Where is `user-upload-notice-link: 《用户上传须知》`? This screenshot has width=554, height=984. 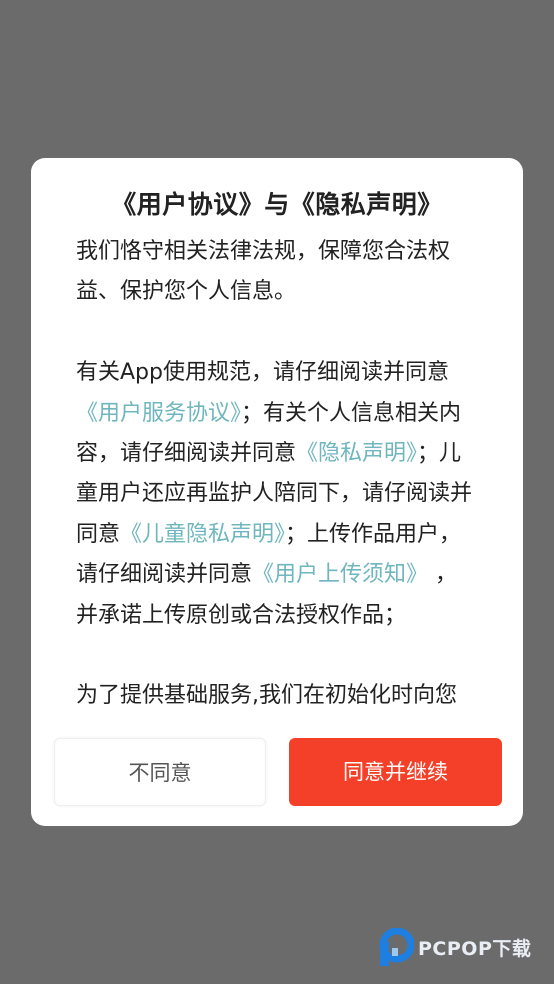 user-upload-notice-link: 《用户上传须知》 is located at coordinates (340, 574).